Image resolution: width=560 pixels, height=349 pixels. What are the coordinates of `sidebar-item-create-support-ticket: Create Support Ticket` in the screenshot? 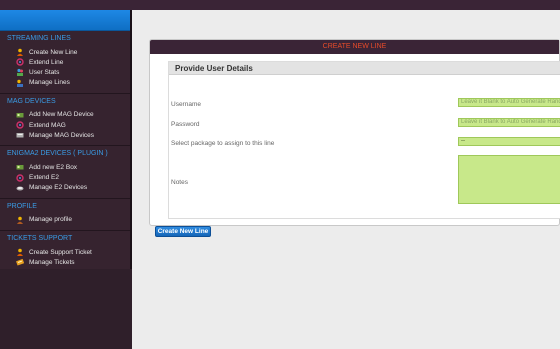 It's located at (65, 252).